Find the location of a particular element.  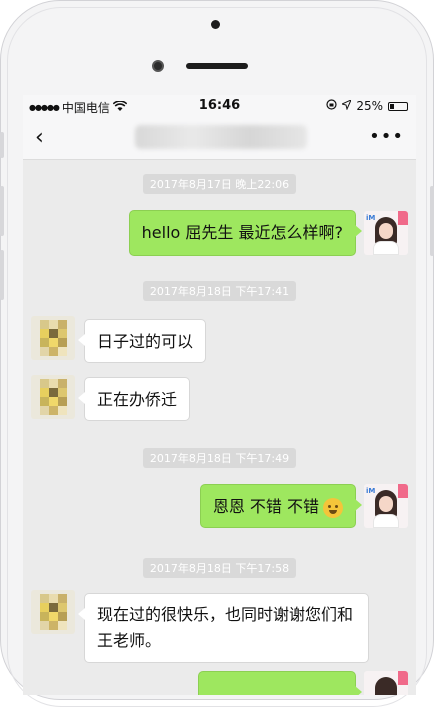

power-button is located at coordinates (432, 221).